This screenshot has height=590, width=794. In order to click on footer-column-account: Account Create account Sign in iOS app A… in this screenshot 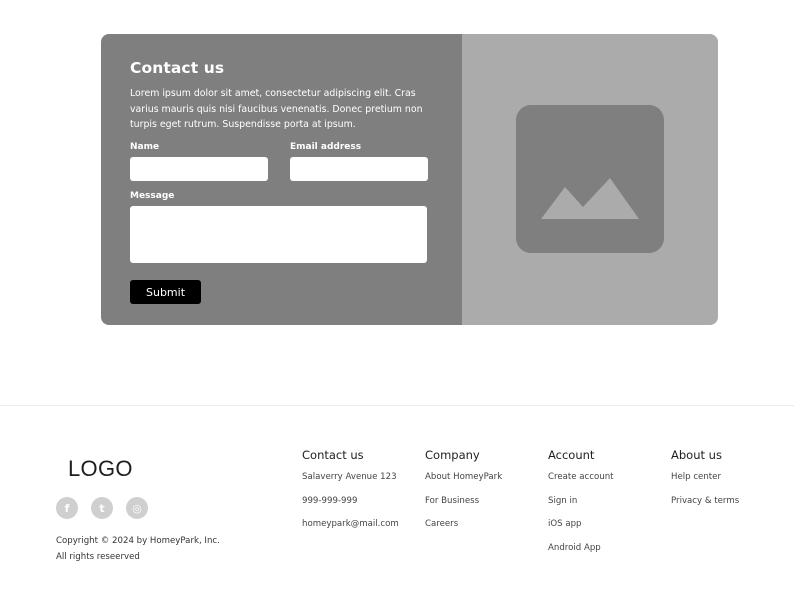, I will do `click(581, 507)`.